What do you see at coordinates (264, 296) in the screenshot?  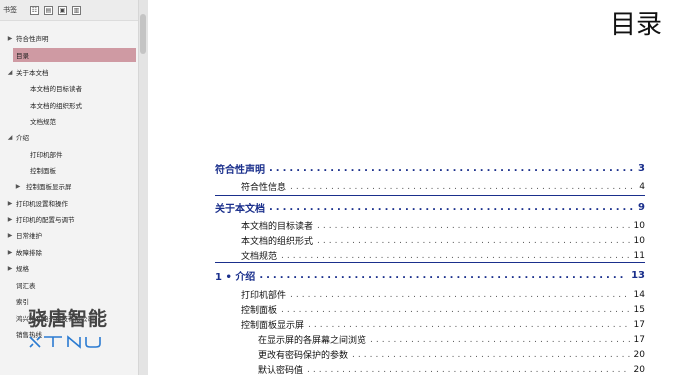 I see `toc-entry-label: 打印机部件` at bounding box center [264, 296].